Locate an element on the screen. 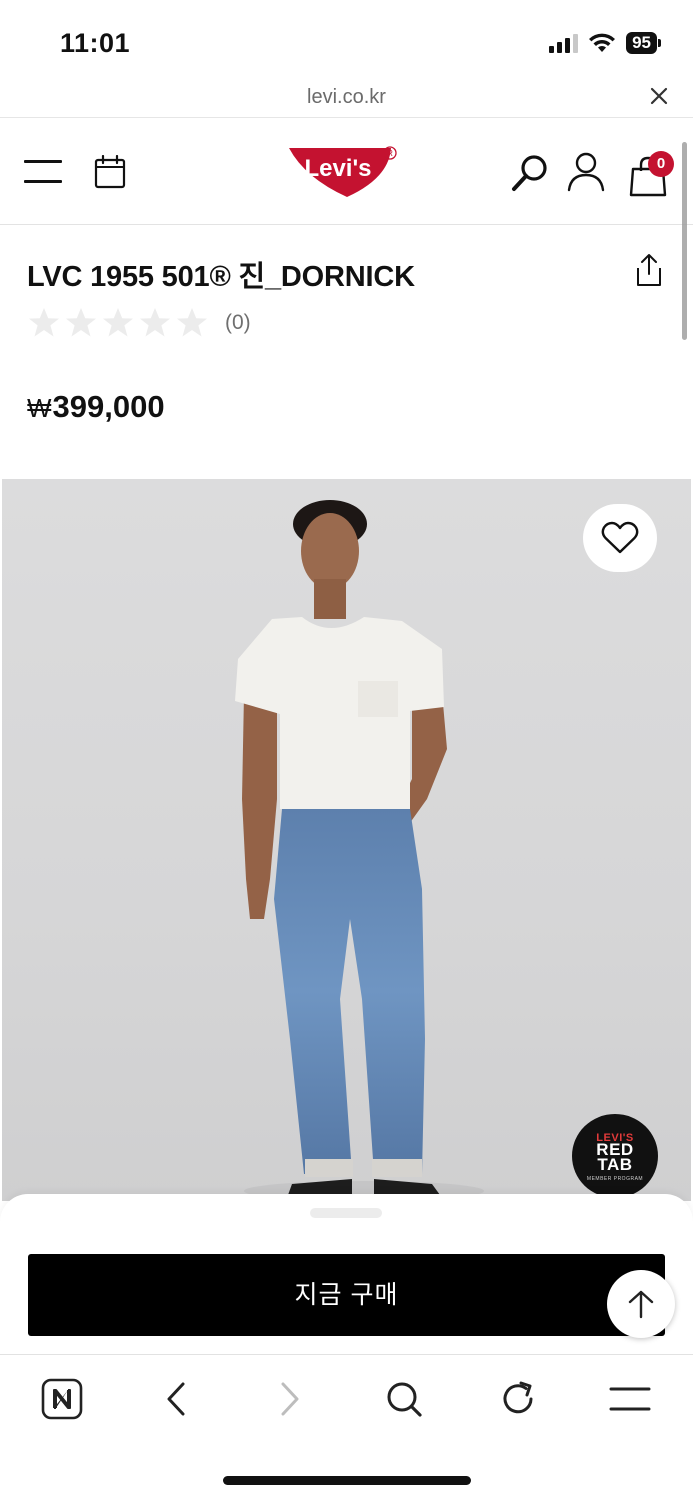 The width and height of the screenshot is (693, 1500). search-button is located at coordinates (530, 173).